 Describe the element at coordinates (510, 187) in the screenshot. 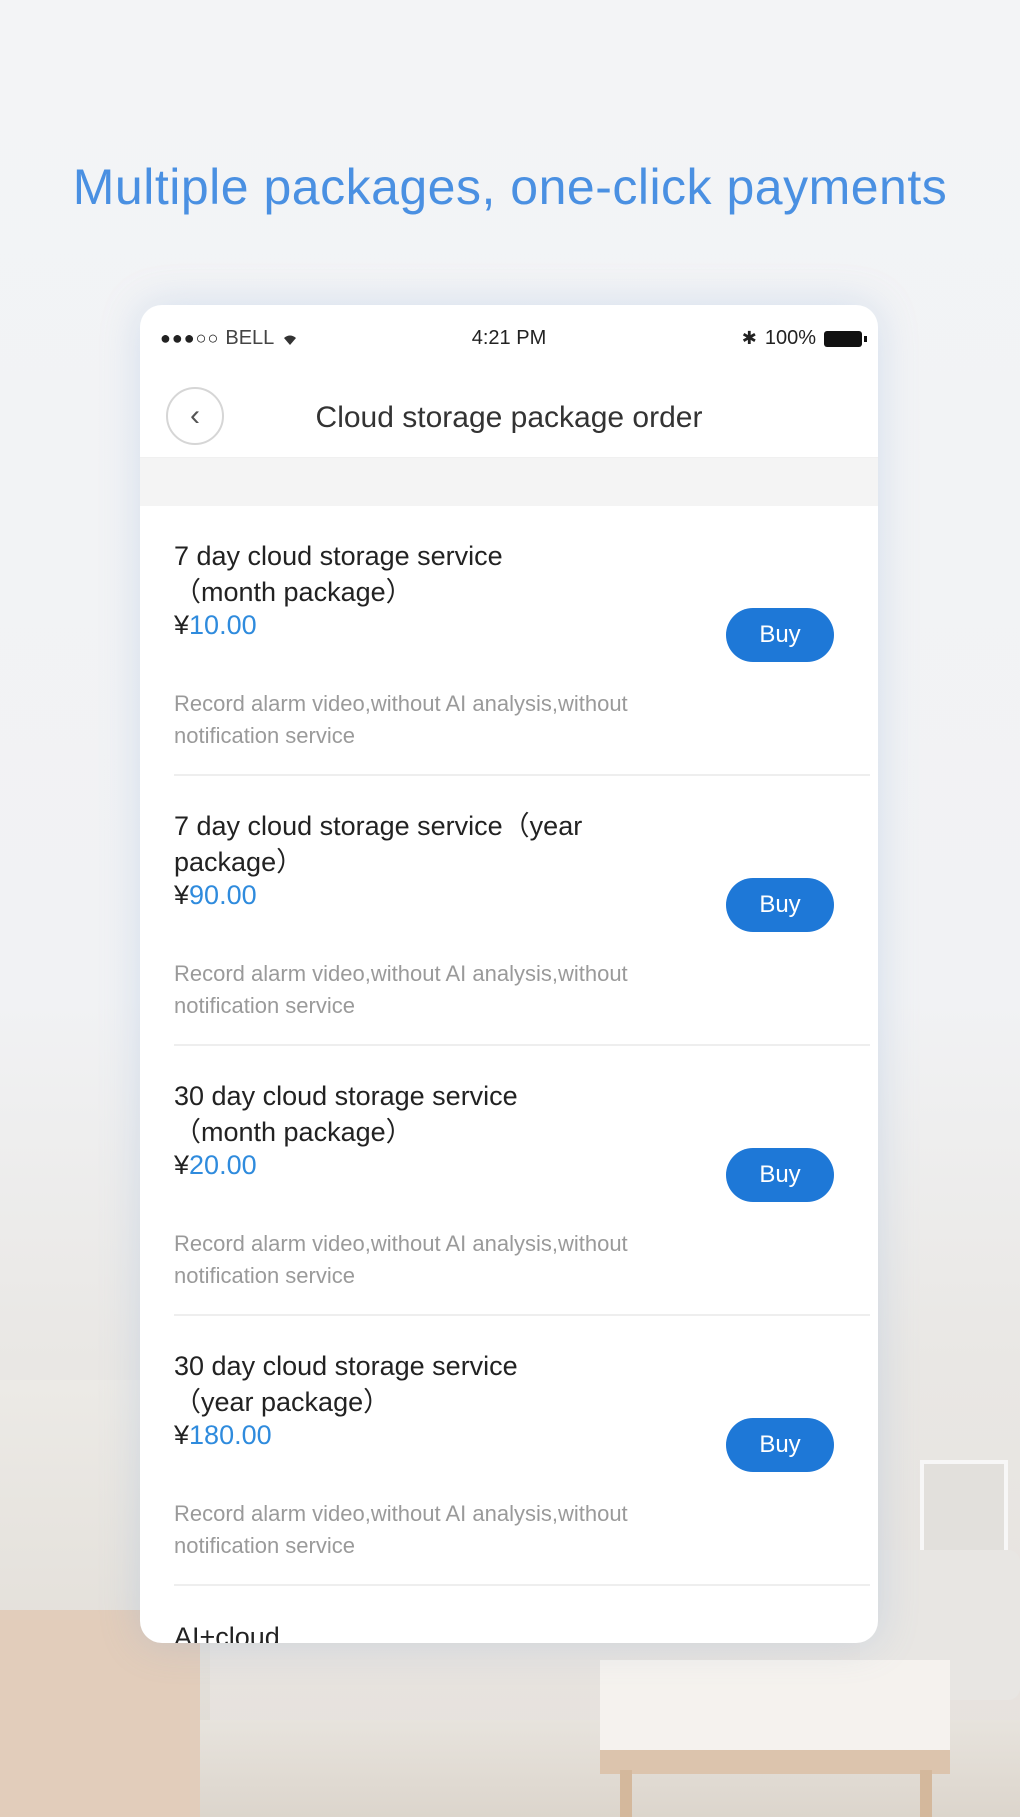

I see `page-headline: Multiple packages, one-click payments` at that location.